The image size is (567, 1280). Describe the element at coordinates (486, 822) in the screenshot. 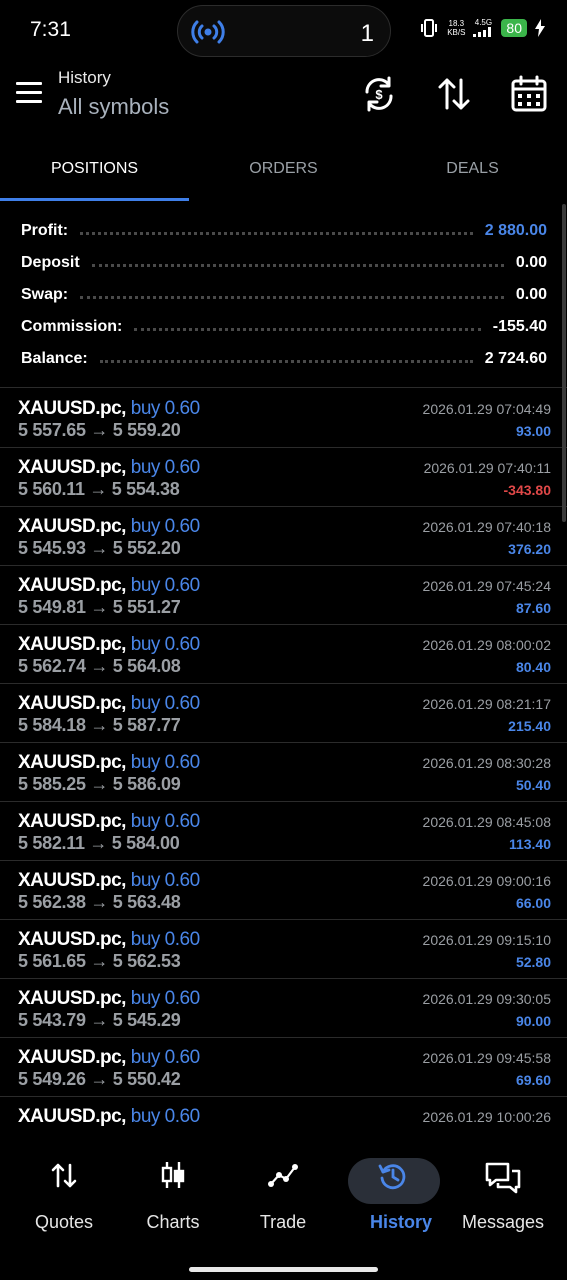

I see `deal-datetime: 2026.01.29 08:45:08` at that location.